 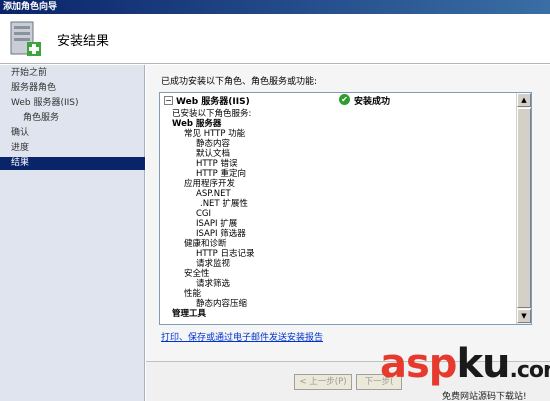 I want to click on tree-item: ISAPI 筛选器, so click(x=221, y=234).